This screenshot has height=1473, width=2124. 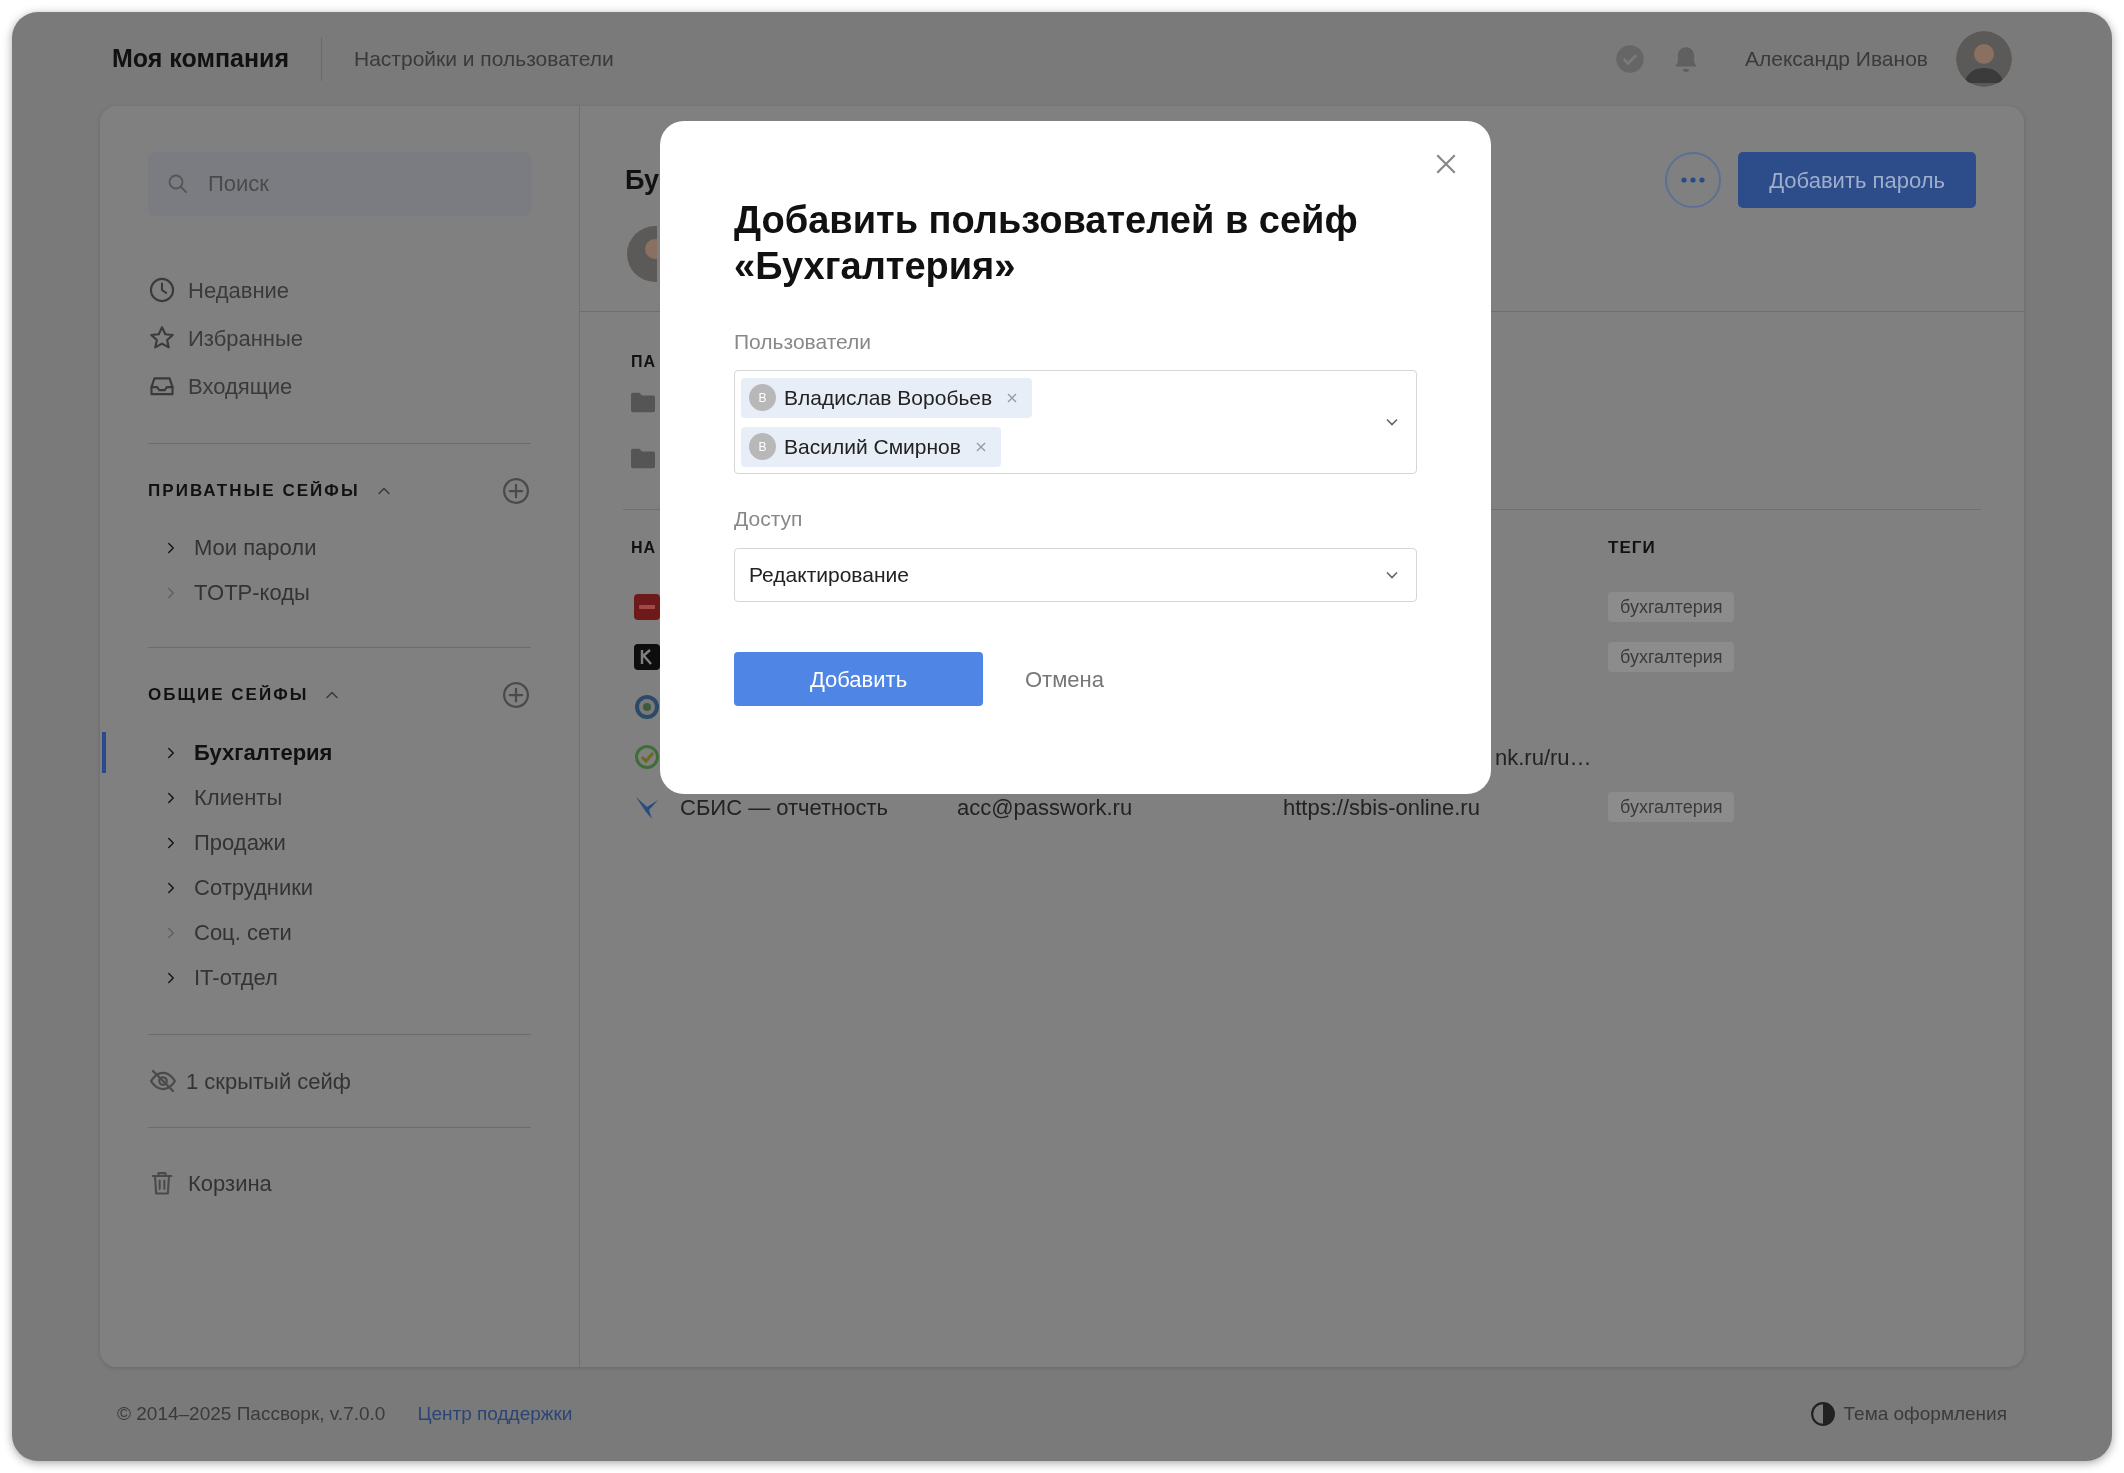 What do you see at coordinates (784, 807) in the screenshot?
I see `password-name: СБИС — отчетность` at bounding box center [784, 807].